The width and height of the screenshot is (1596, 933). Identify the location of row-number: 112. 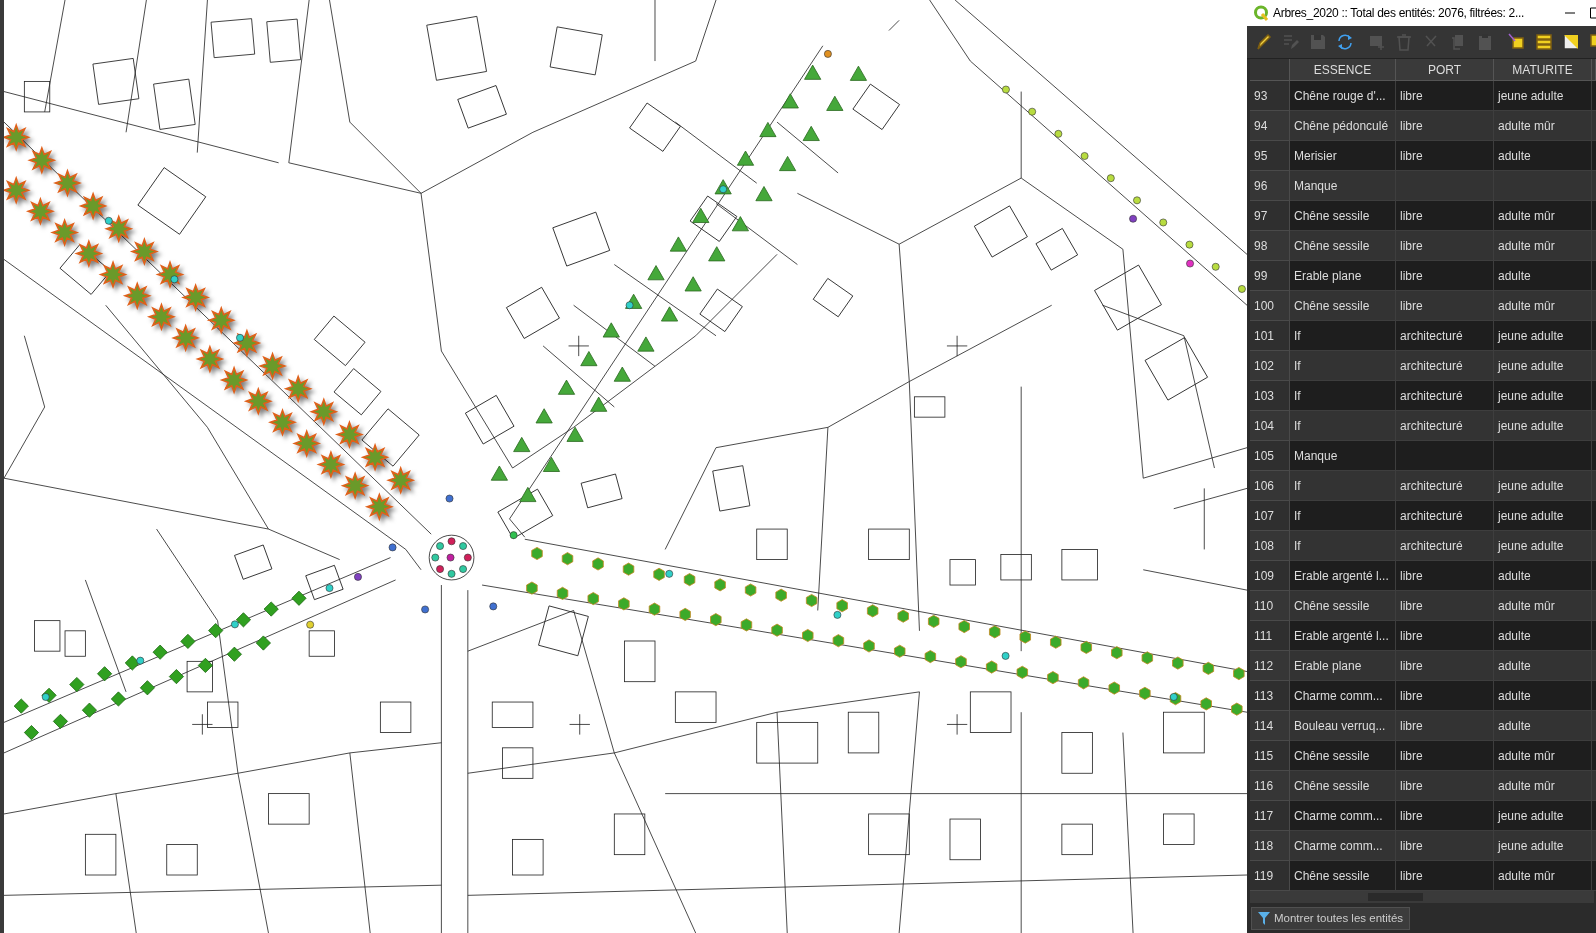
(1270, 666).